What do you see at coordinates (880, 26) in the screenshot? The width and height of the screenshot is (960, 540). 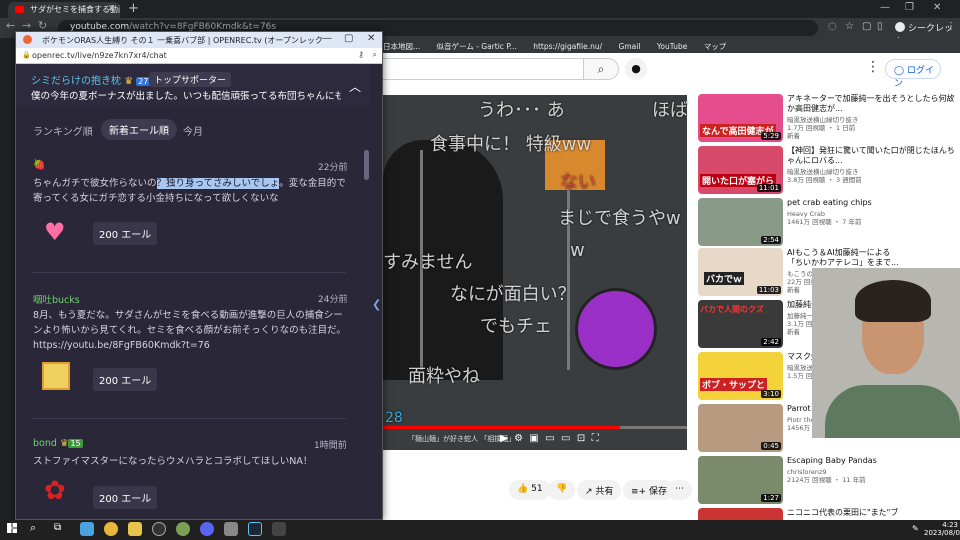 I see `sidebar-icon: ▯` at bounding box center [880, 26].